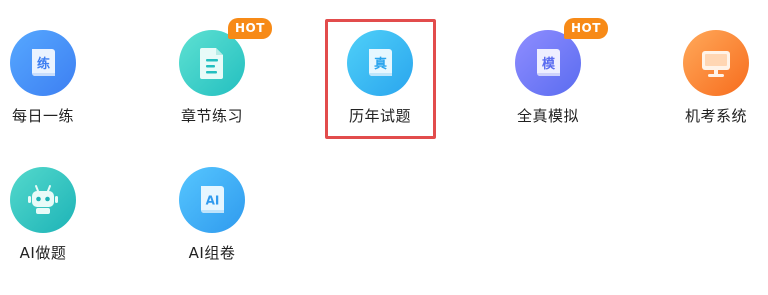  I want to click on tile-full-mock: 模 HOT 全真模拟, so click(548, 78).